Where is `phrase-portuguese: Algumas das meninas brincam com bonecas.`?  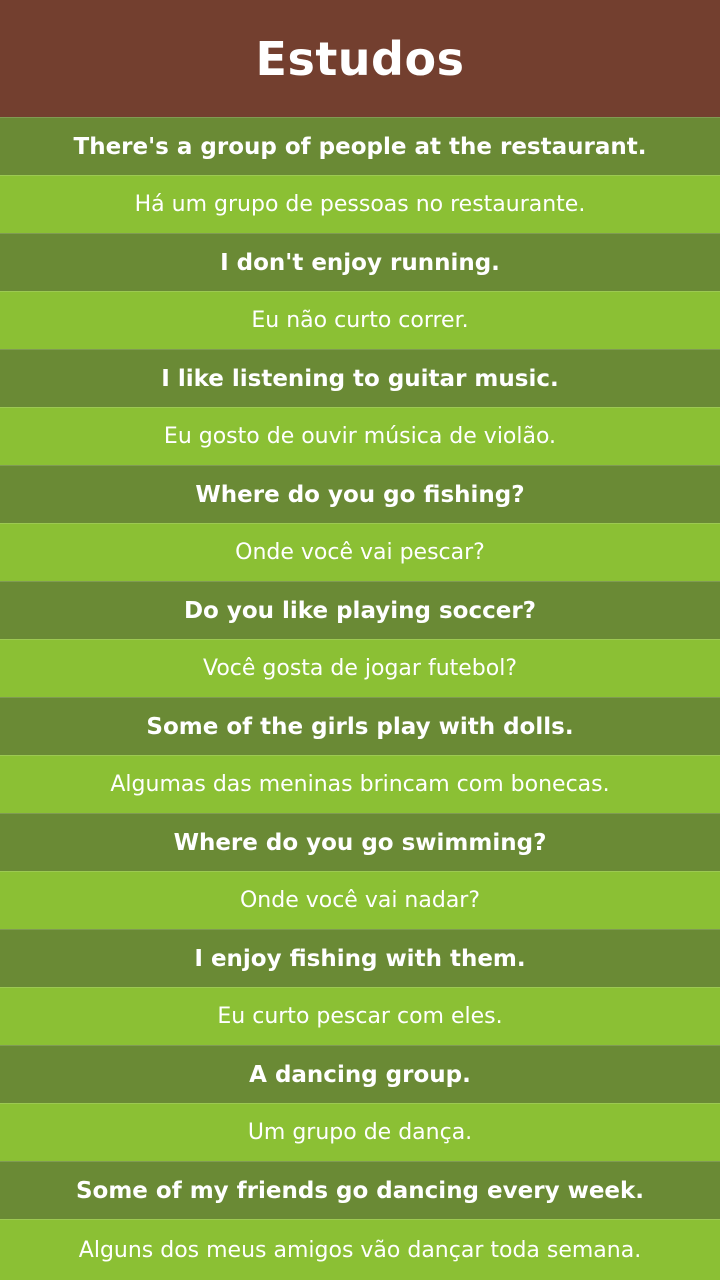
phrase-portuguese: Algumas das meninas brincam com bonecas. is located at coordinates (360, 784).